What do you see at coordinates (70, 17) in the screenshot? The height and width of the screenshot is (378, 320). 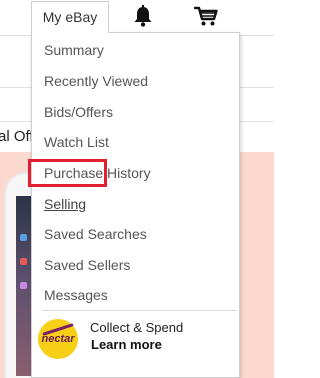 I see `my-ebay-tab: My eBay` at bounding box center [70, 17].